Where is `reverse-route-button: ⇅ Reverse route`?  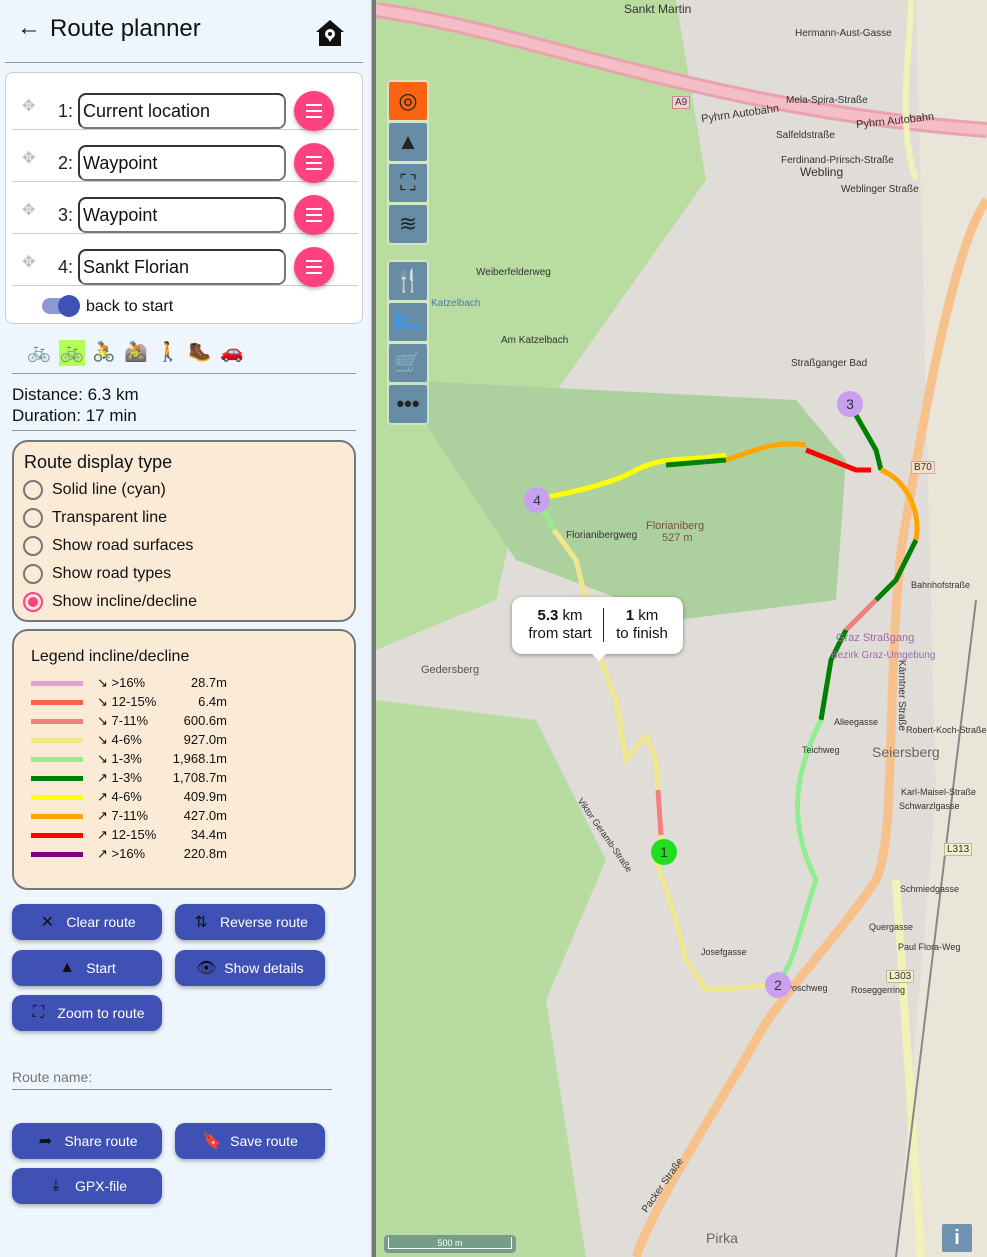 reverse-route-button: ⇅ Reverse route is located at coordinates (250, 922).